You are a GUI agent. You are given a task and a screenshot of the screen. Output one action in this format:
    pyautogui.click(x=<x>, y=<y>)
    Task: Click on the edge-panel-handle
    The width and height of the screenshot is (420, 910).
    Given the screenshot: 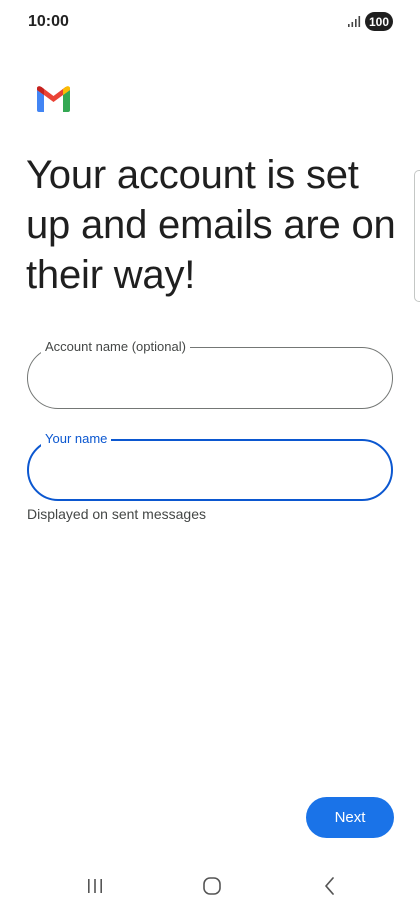 What is the action you would take?
    pyautogui.click(x=417, y=236)
    